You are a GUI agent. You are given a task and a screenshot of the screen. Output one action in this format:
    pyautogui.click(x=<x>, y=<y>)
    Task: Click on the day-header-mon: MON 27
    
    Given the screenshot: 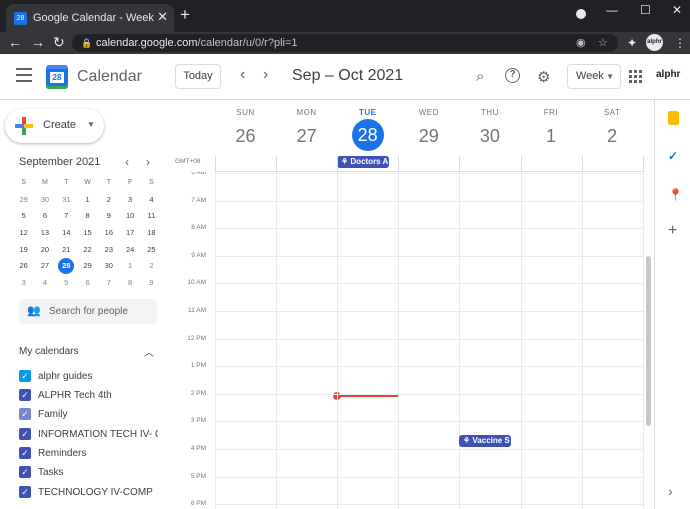 What is the action you would take?
    pyautogui.click(x=306, y=129)
    